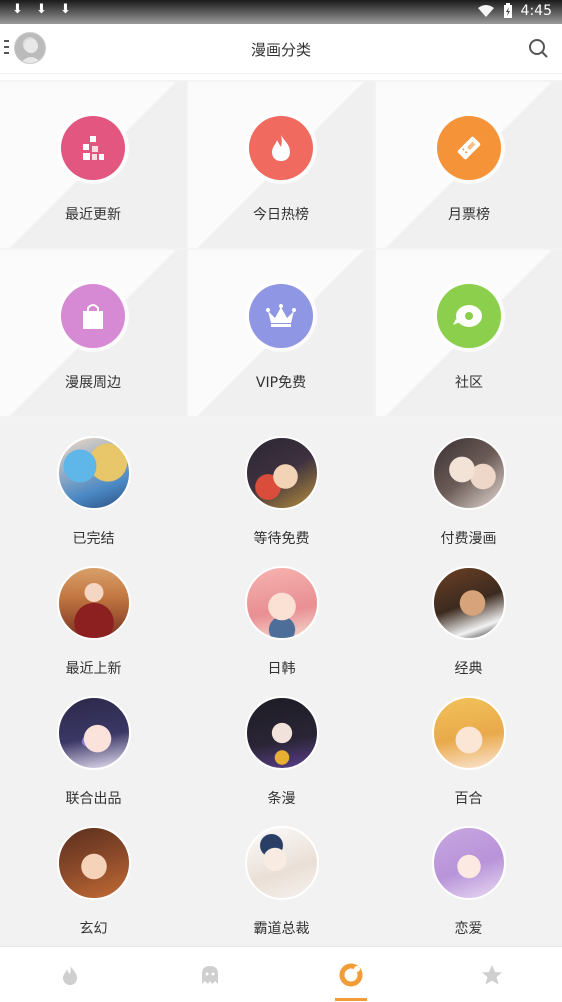 The width and height of the screenshot is (562, 1002). I want to click on feature-community: 社区, so click(469, 333).